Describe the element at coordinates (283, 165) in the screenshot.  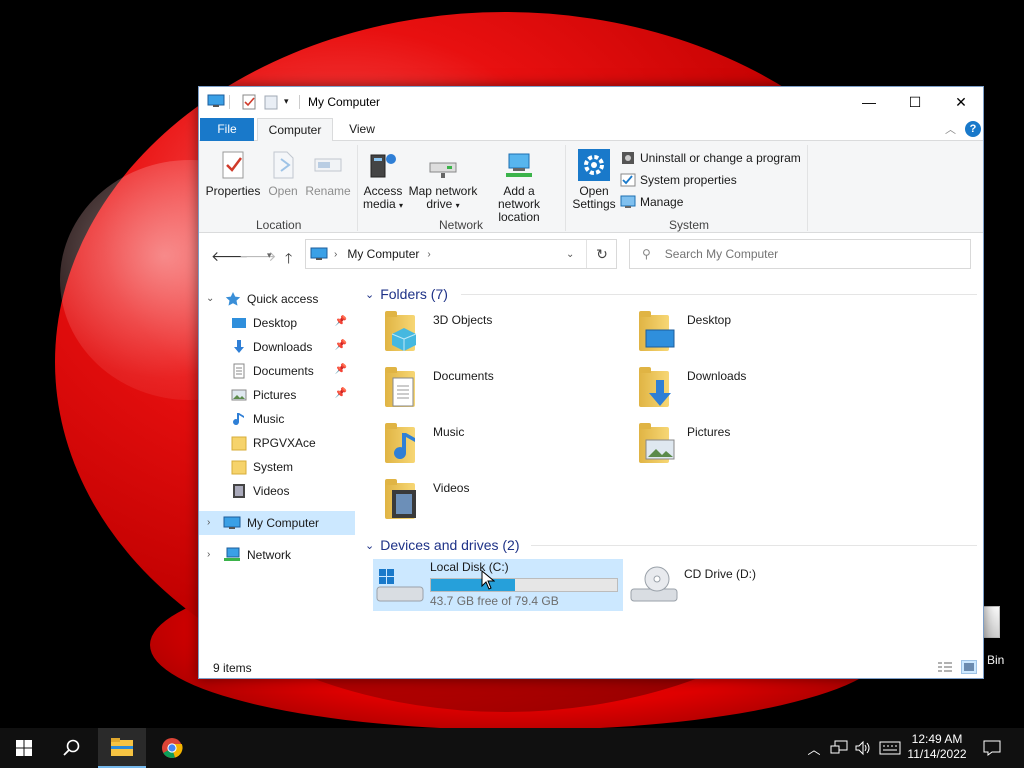
I see `open-icon` at that location.